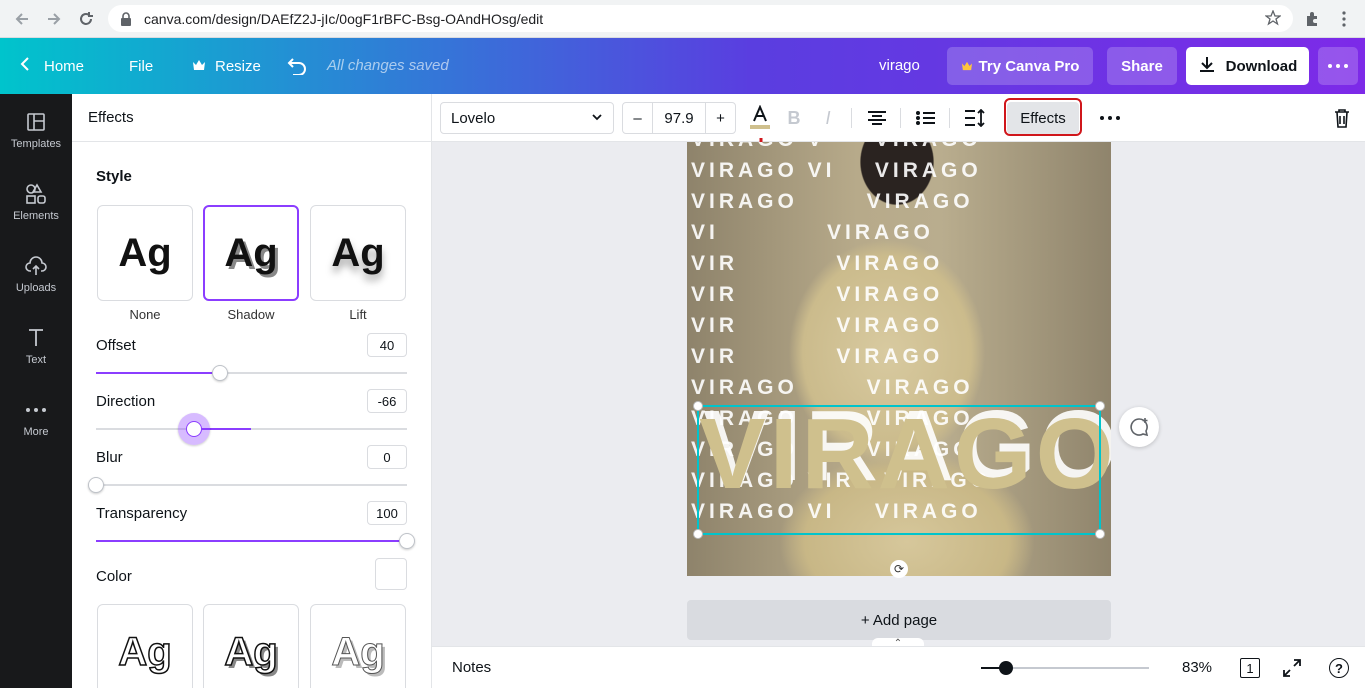  What do you see at coordinates (679, 118) in the screenshot?
I see `font-size-input: 97.9` at bounding box center [679, 118].